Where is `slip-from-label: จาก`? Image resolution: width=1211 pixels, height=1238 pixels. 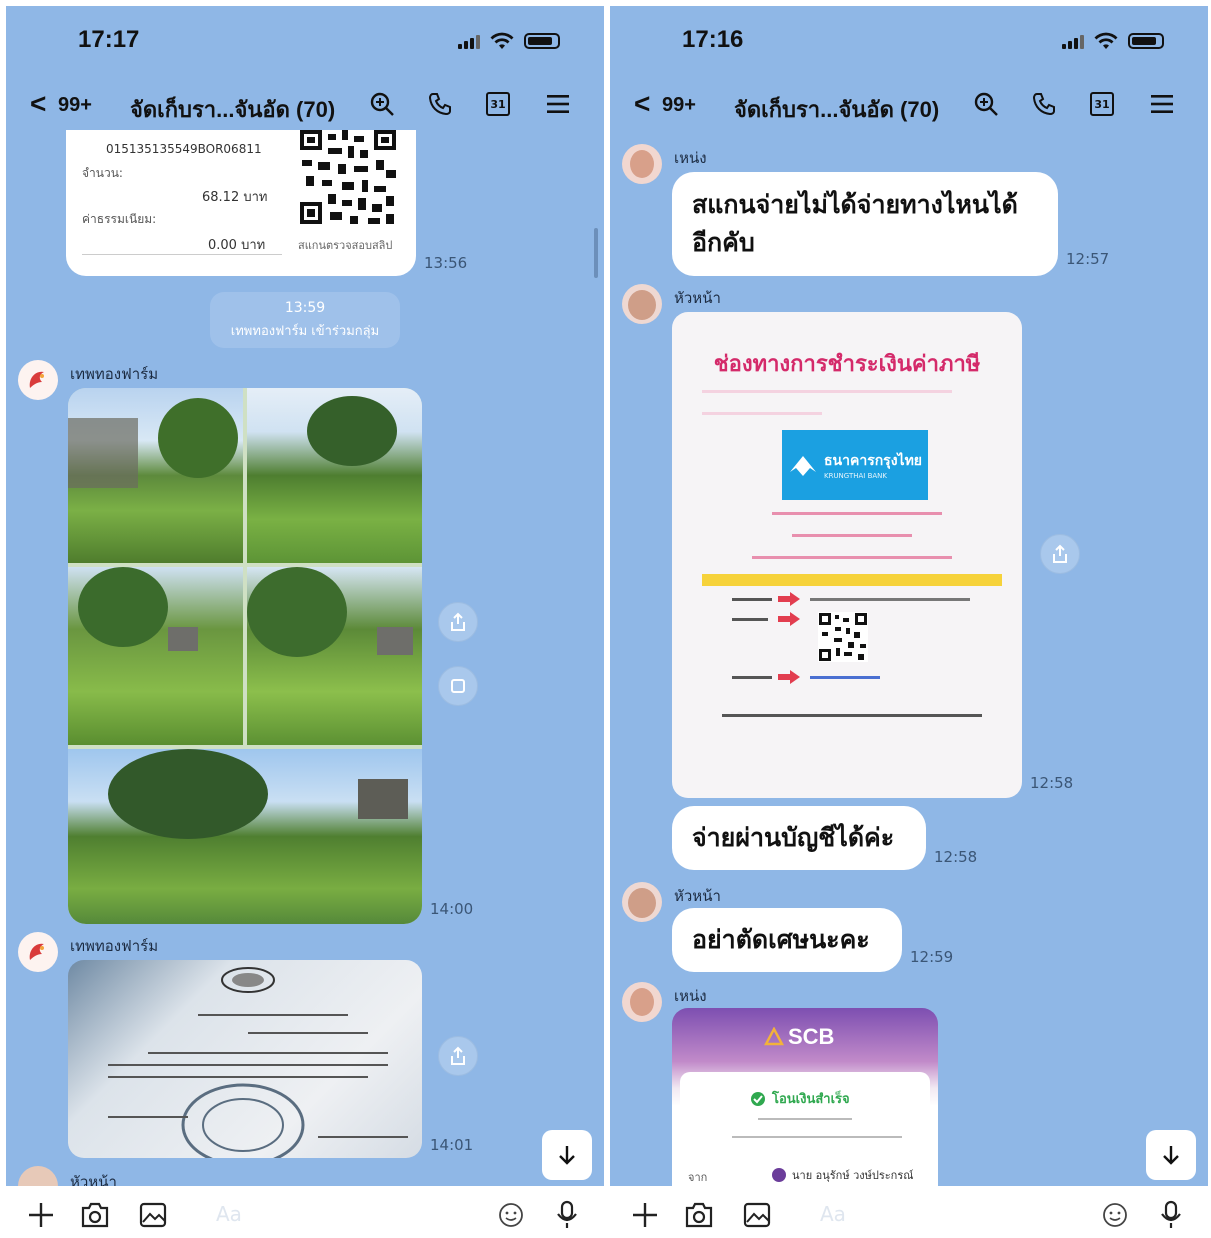
slip-from-label: จาก is located at coordinates (698, 1177).